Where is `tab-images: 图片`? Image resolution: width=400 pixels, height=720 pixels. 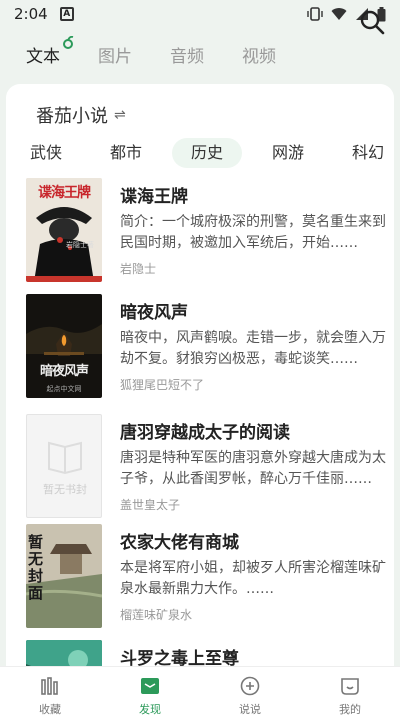 tab-images: 图片 is located at coordinates (115, 54).